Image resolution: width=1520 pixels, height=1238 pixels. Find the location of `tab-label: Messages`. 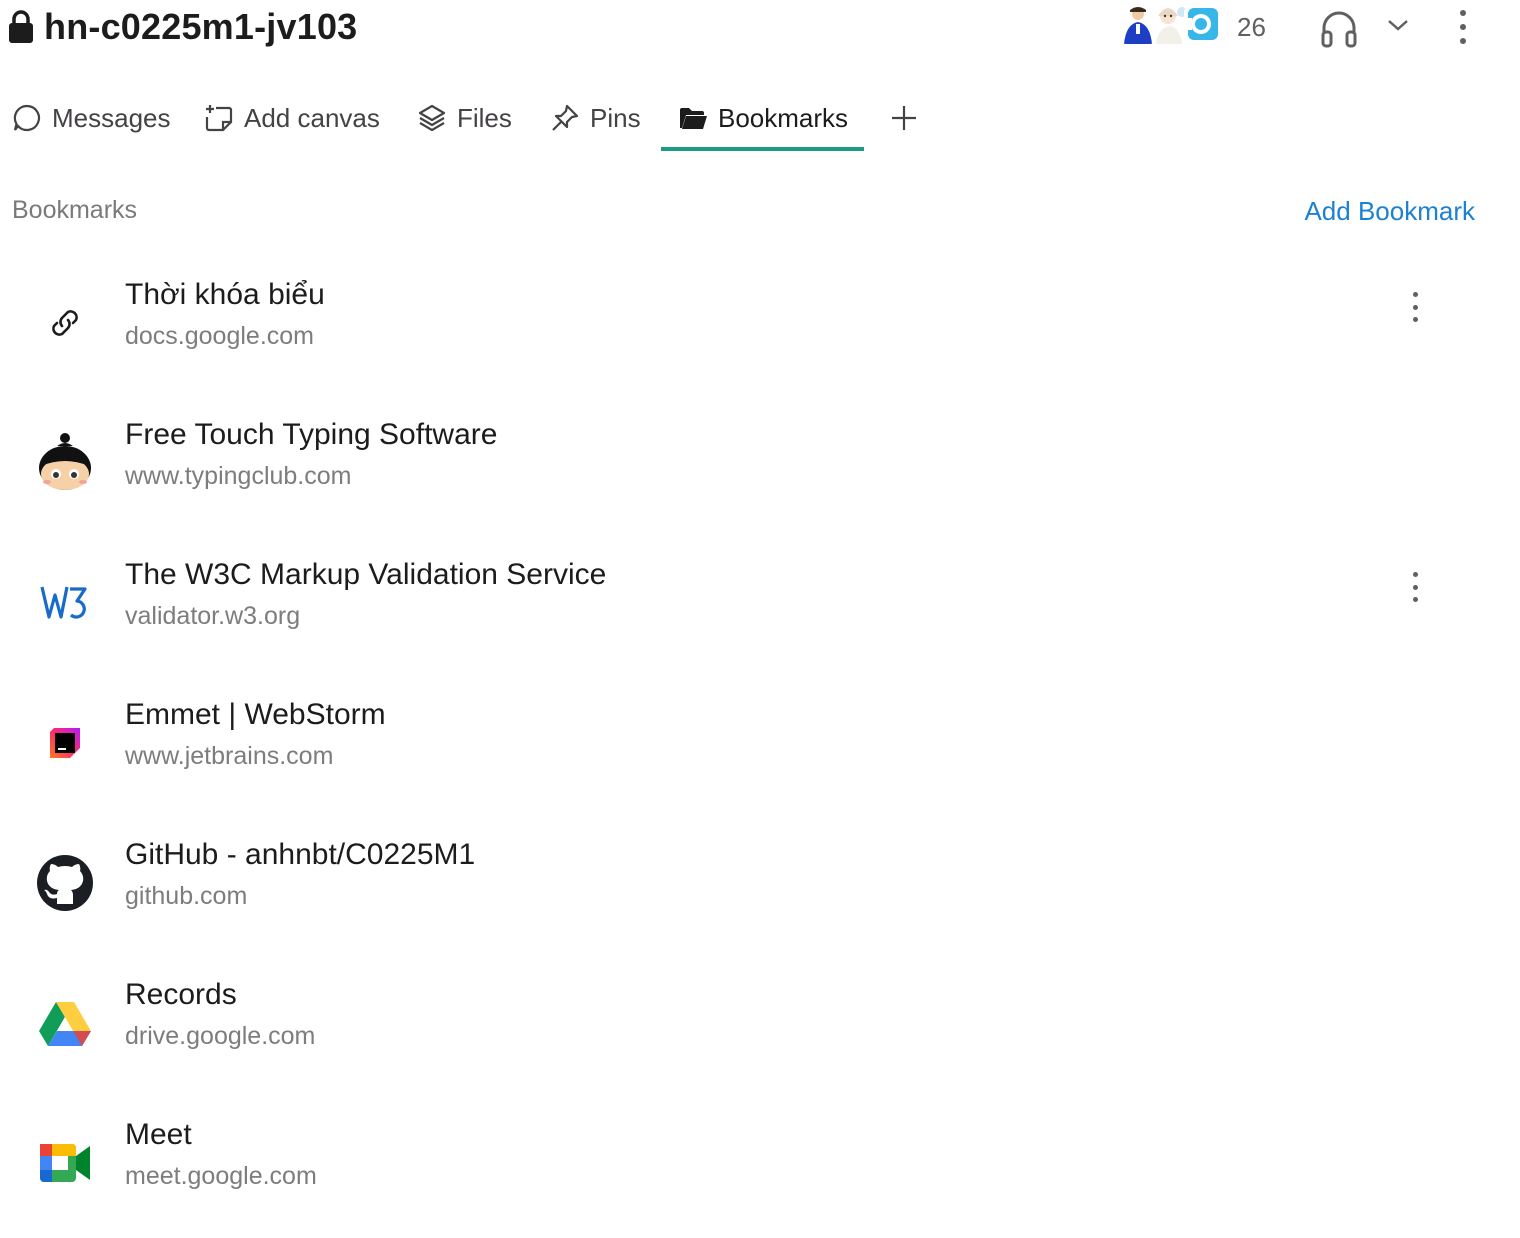

tab-label: Messages is located at coordinates (111, 117).